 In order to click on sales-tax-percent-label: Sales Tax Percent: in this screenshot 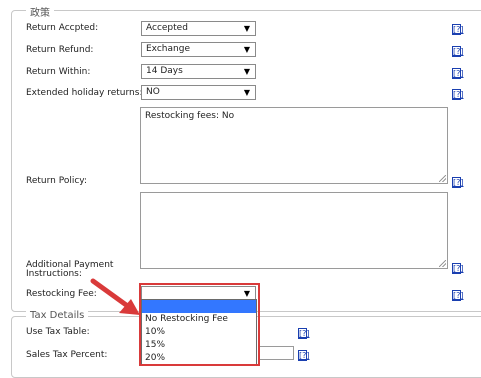, I will do `click(67, 355)`.